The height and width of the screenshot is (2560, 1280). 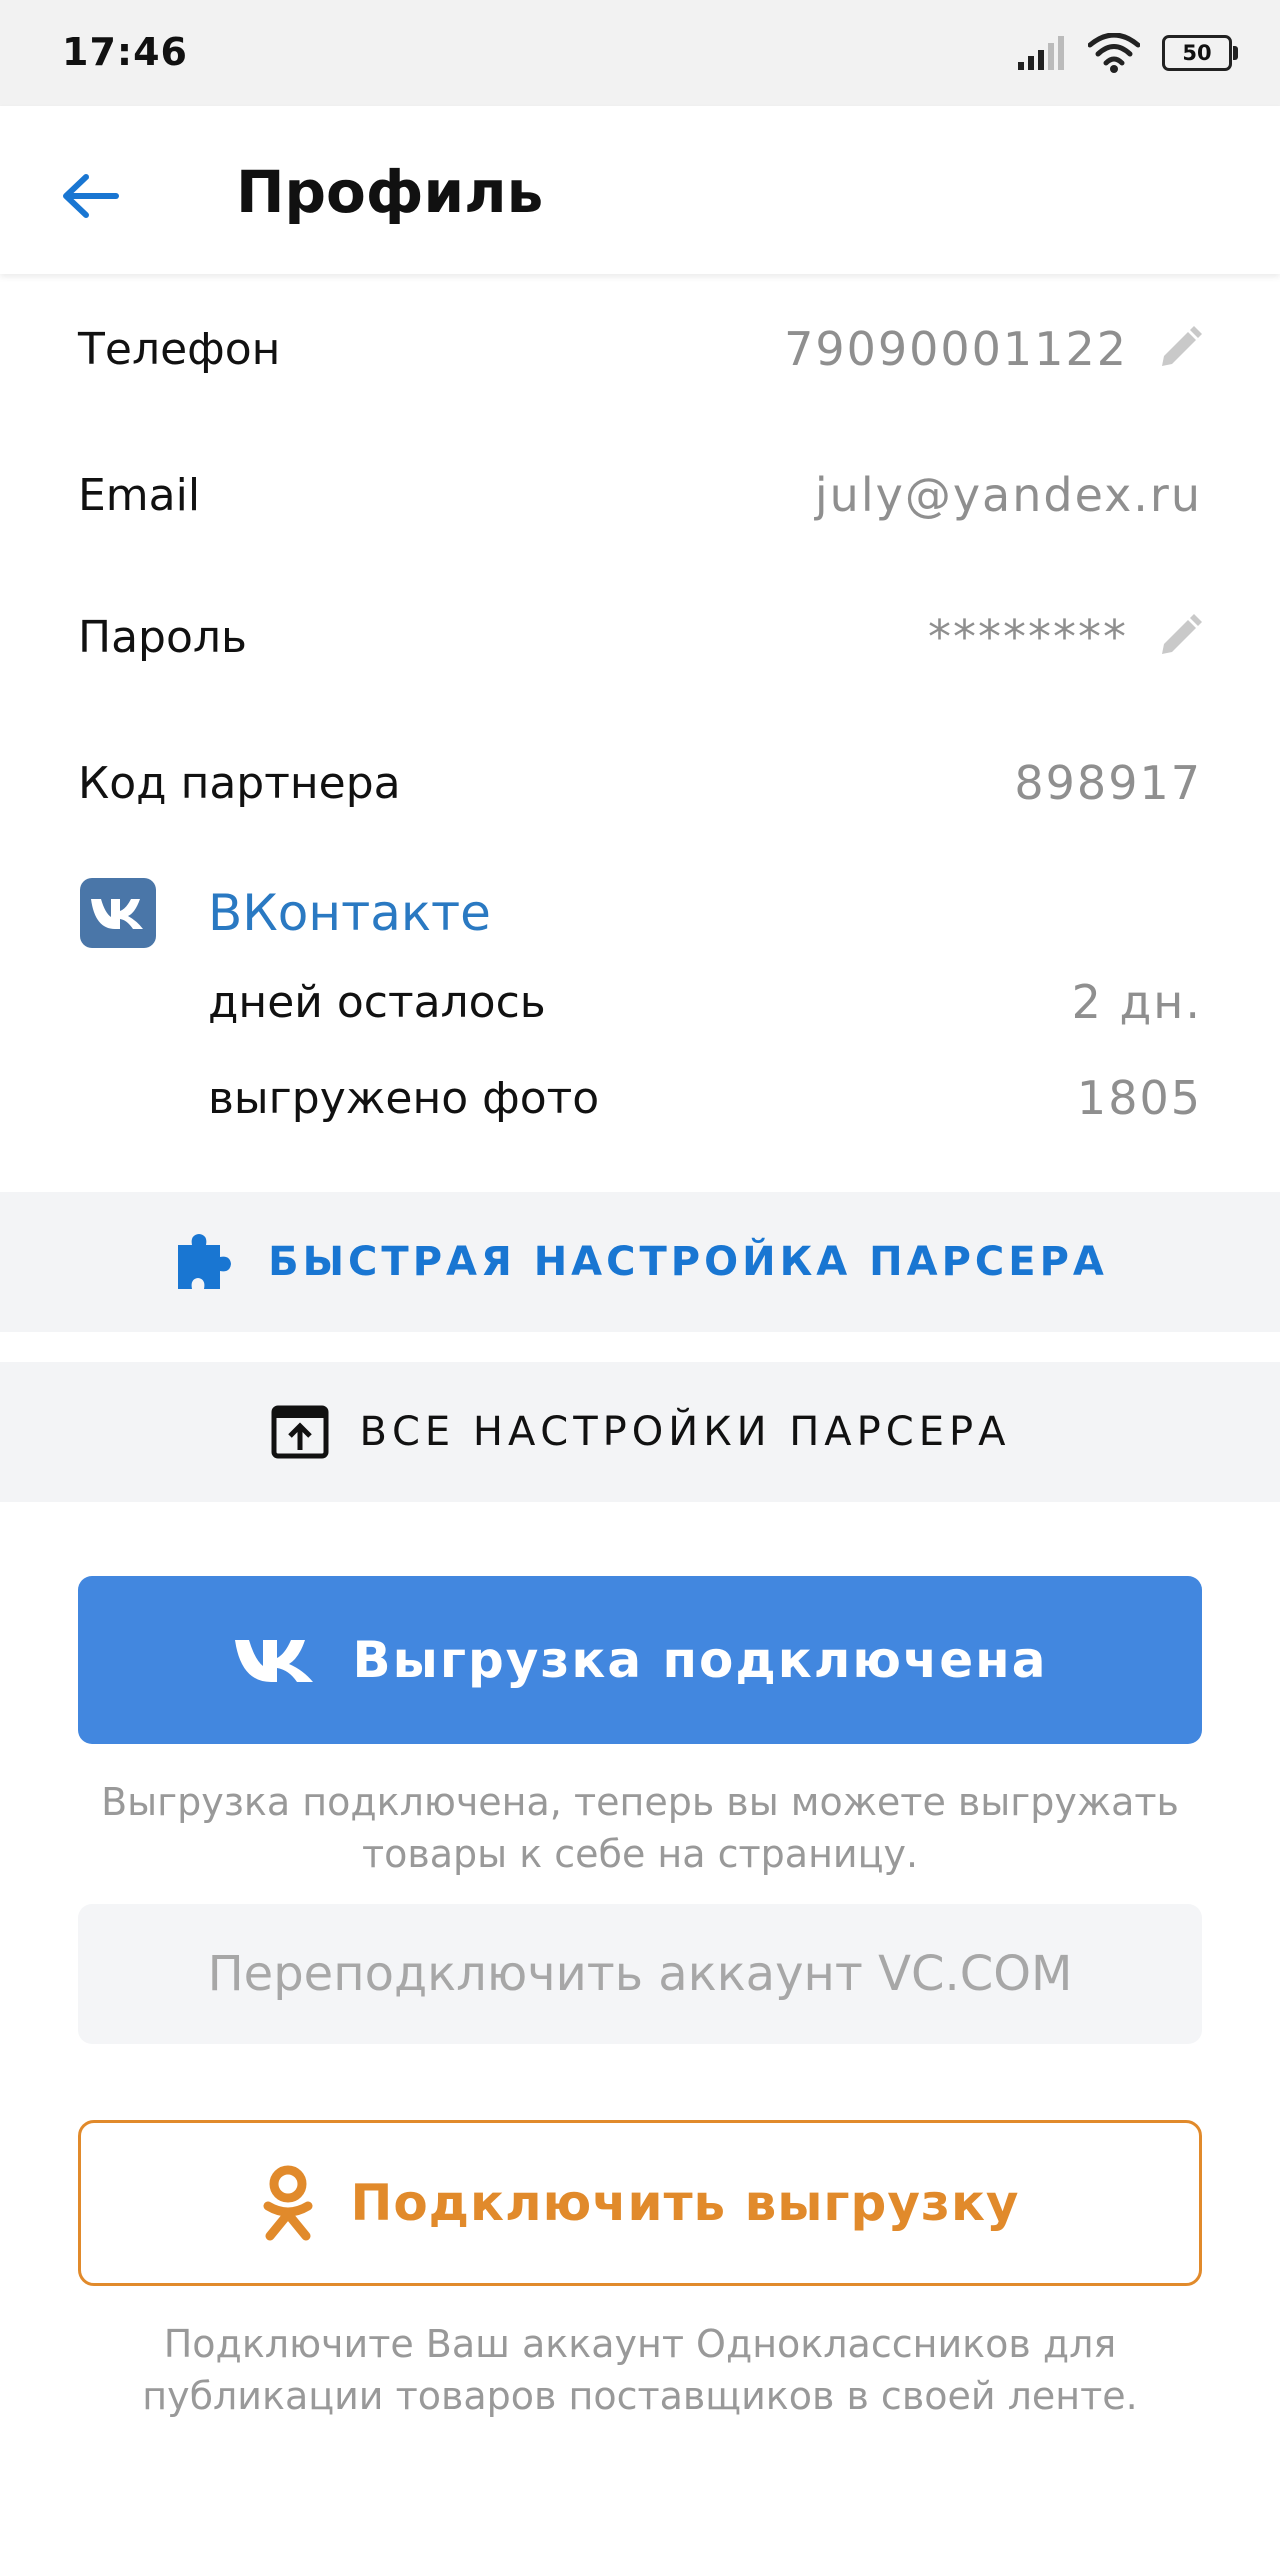 I want to click on reconnect-account-label: Переподключить аккаунт VC.COM, so click(x=640, y=1974).